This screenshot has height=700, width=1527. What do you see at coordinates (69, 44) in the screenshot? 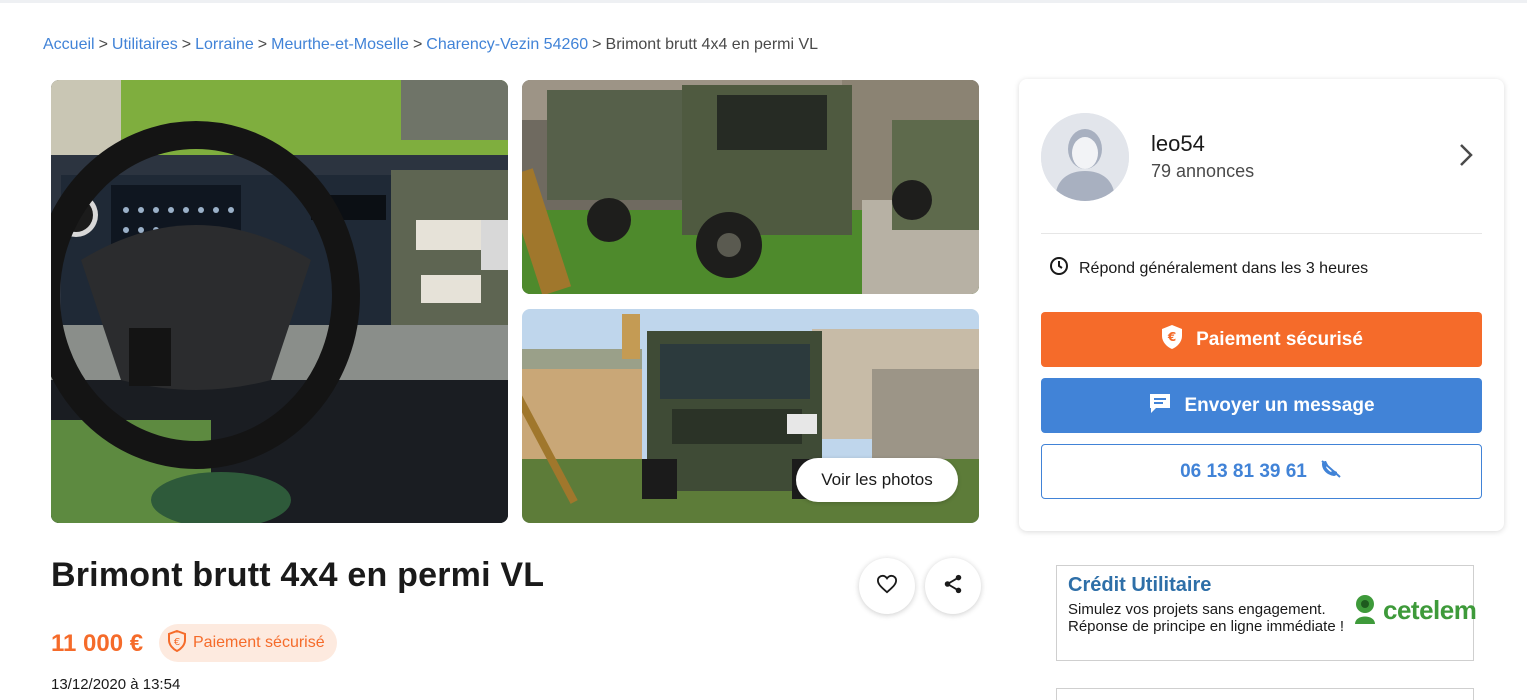
I see `breadcrumb-link-accueil: Accueil` at bounding box center [69, 44].